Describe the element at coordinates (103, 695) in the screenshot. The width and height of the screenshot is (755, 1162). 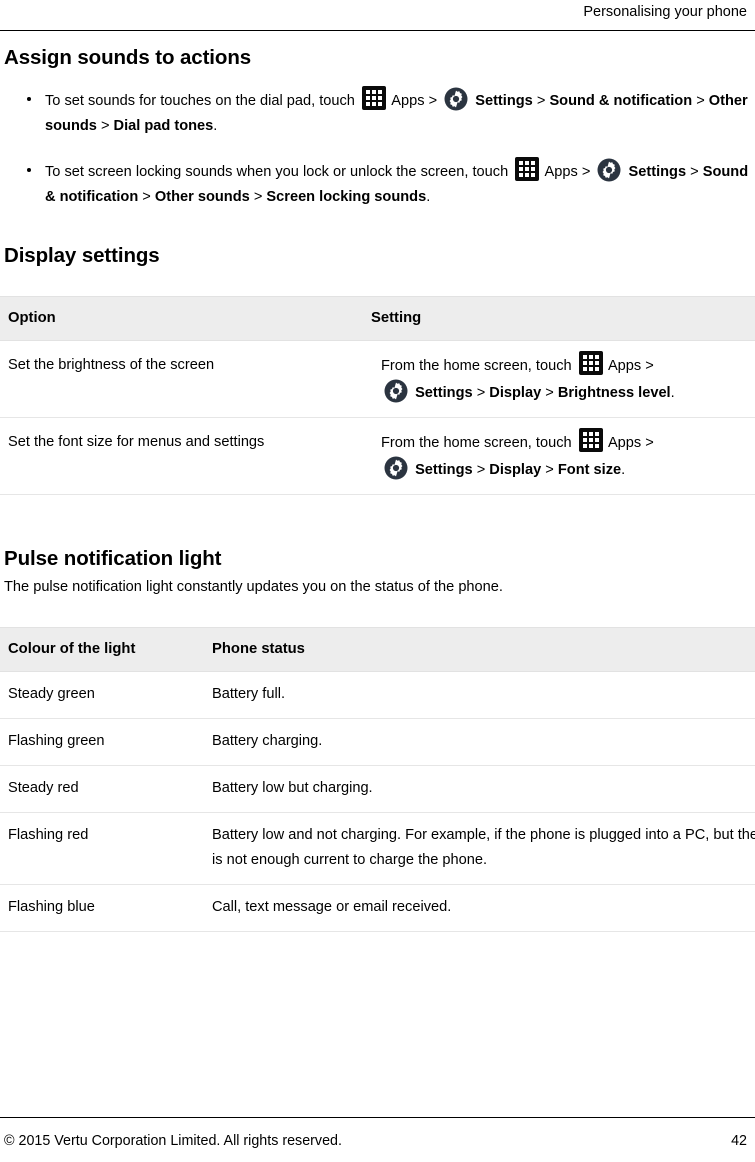
I see `cell-colour: Steady green` at that location.